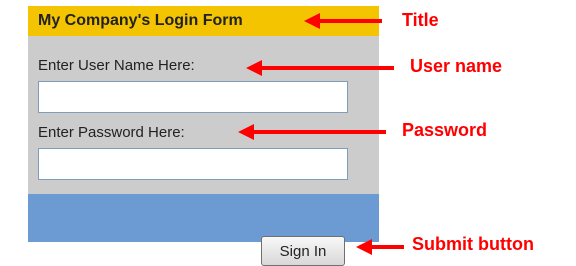  What do you see at coordinates (380, 247) in the screenshot?
I see `submit-arrow-icon` at bounding box center [380, 247].